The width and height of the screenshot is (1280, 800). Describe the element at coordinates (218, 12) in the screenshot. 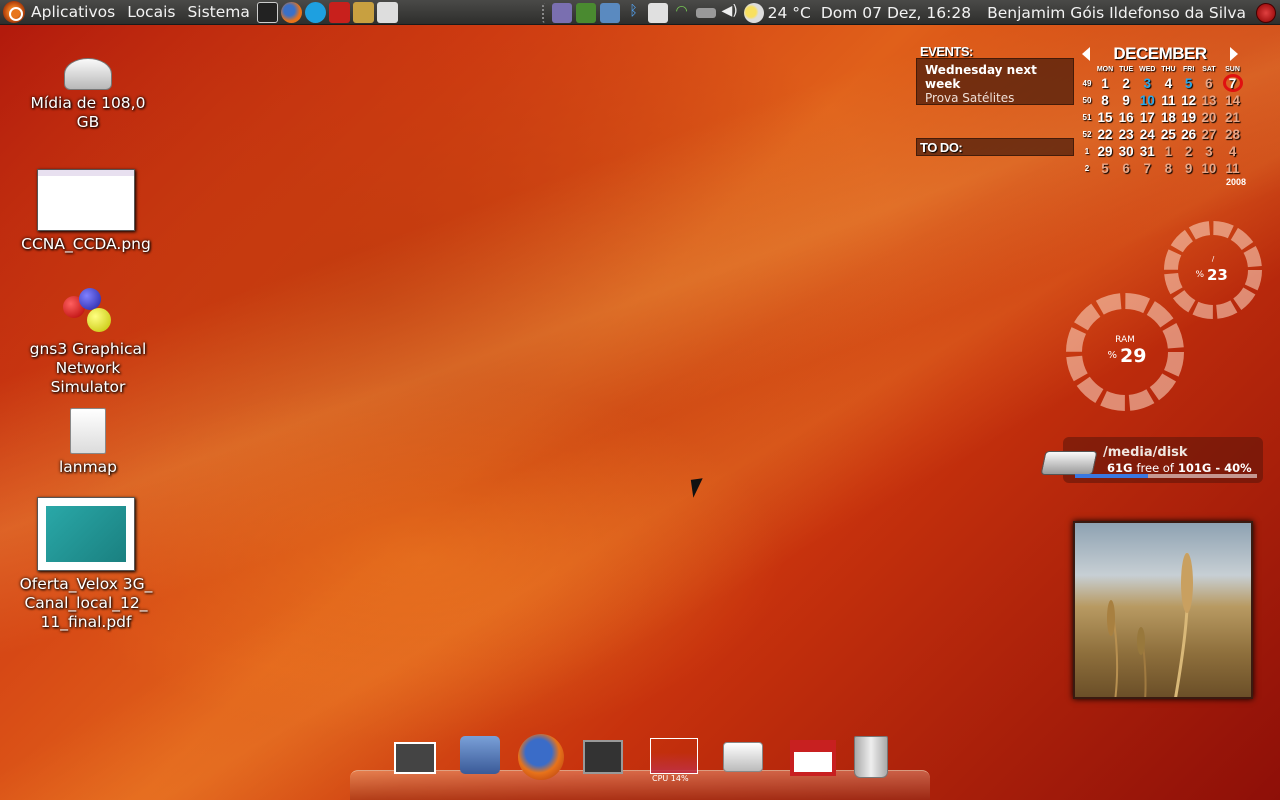

I see `menu-sistema: Sistema` at that location.